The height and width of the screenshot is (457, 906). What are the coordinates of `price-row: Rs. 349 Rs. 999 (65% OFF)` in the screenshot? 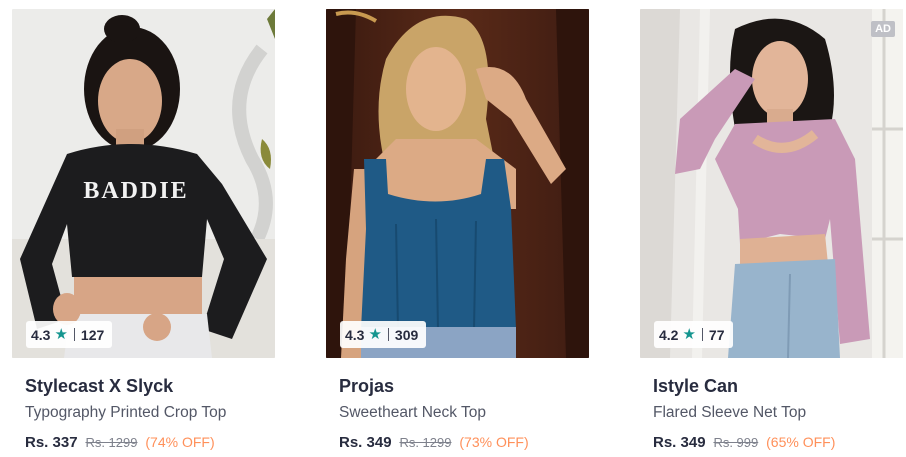 It's located at (778, 442).